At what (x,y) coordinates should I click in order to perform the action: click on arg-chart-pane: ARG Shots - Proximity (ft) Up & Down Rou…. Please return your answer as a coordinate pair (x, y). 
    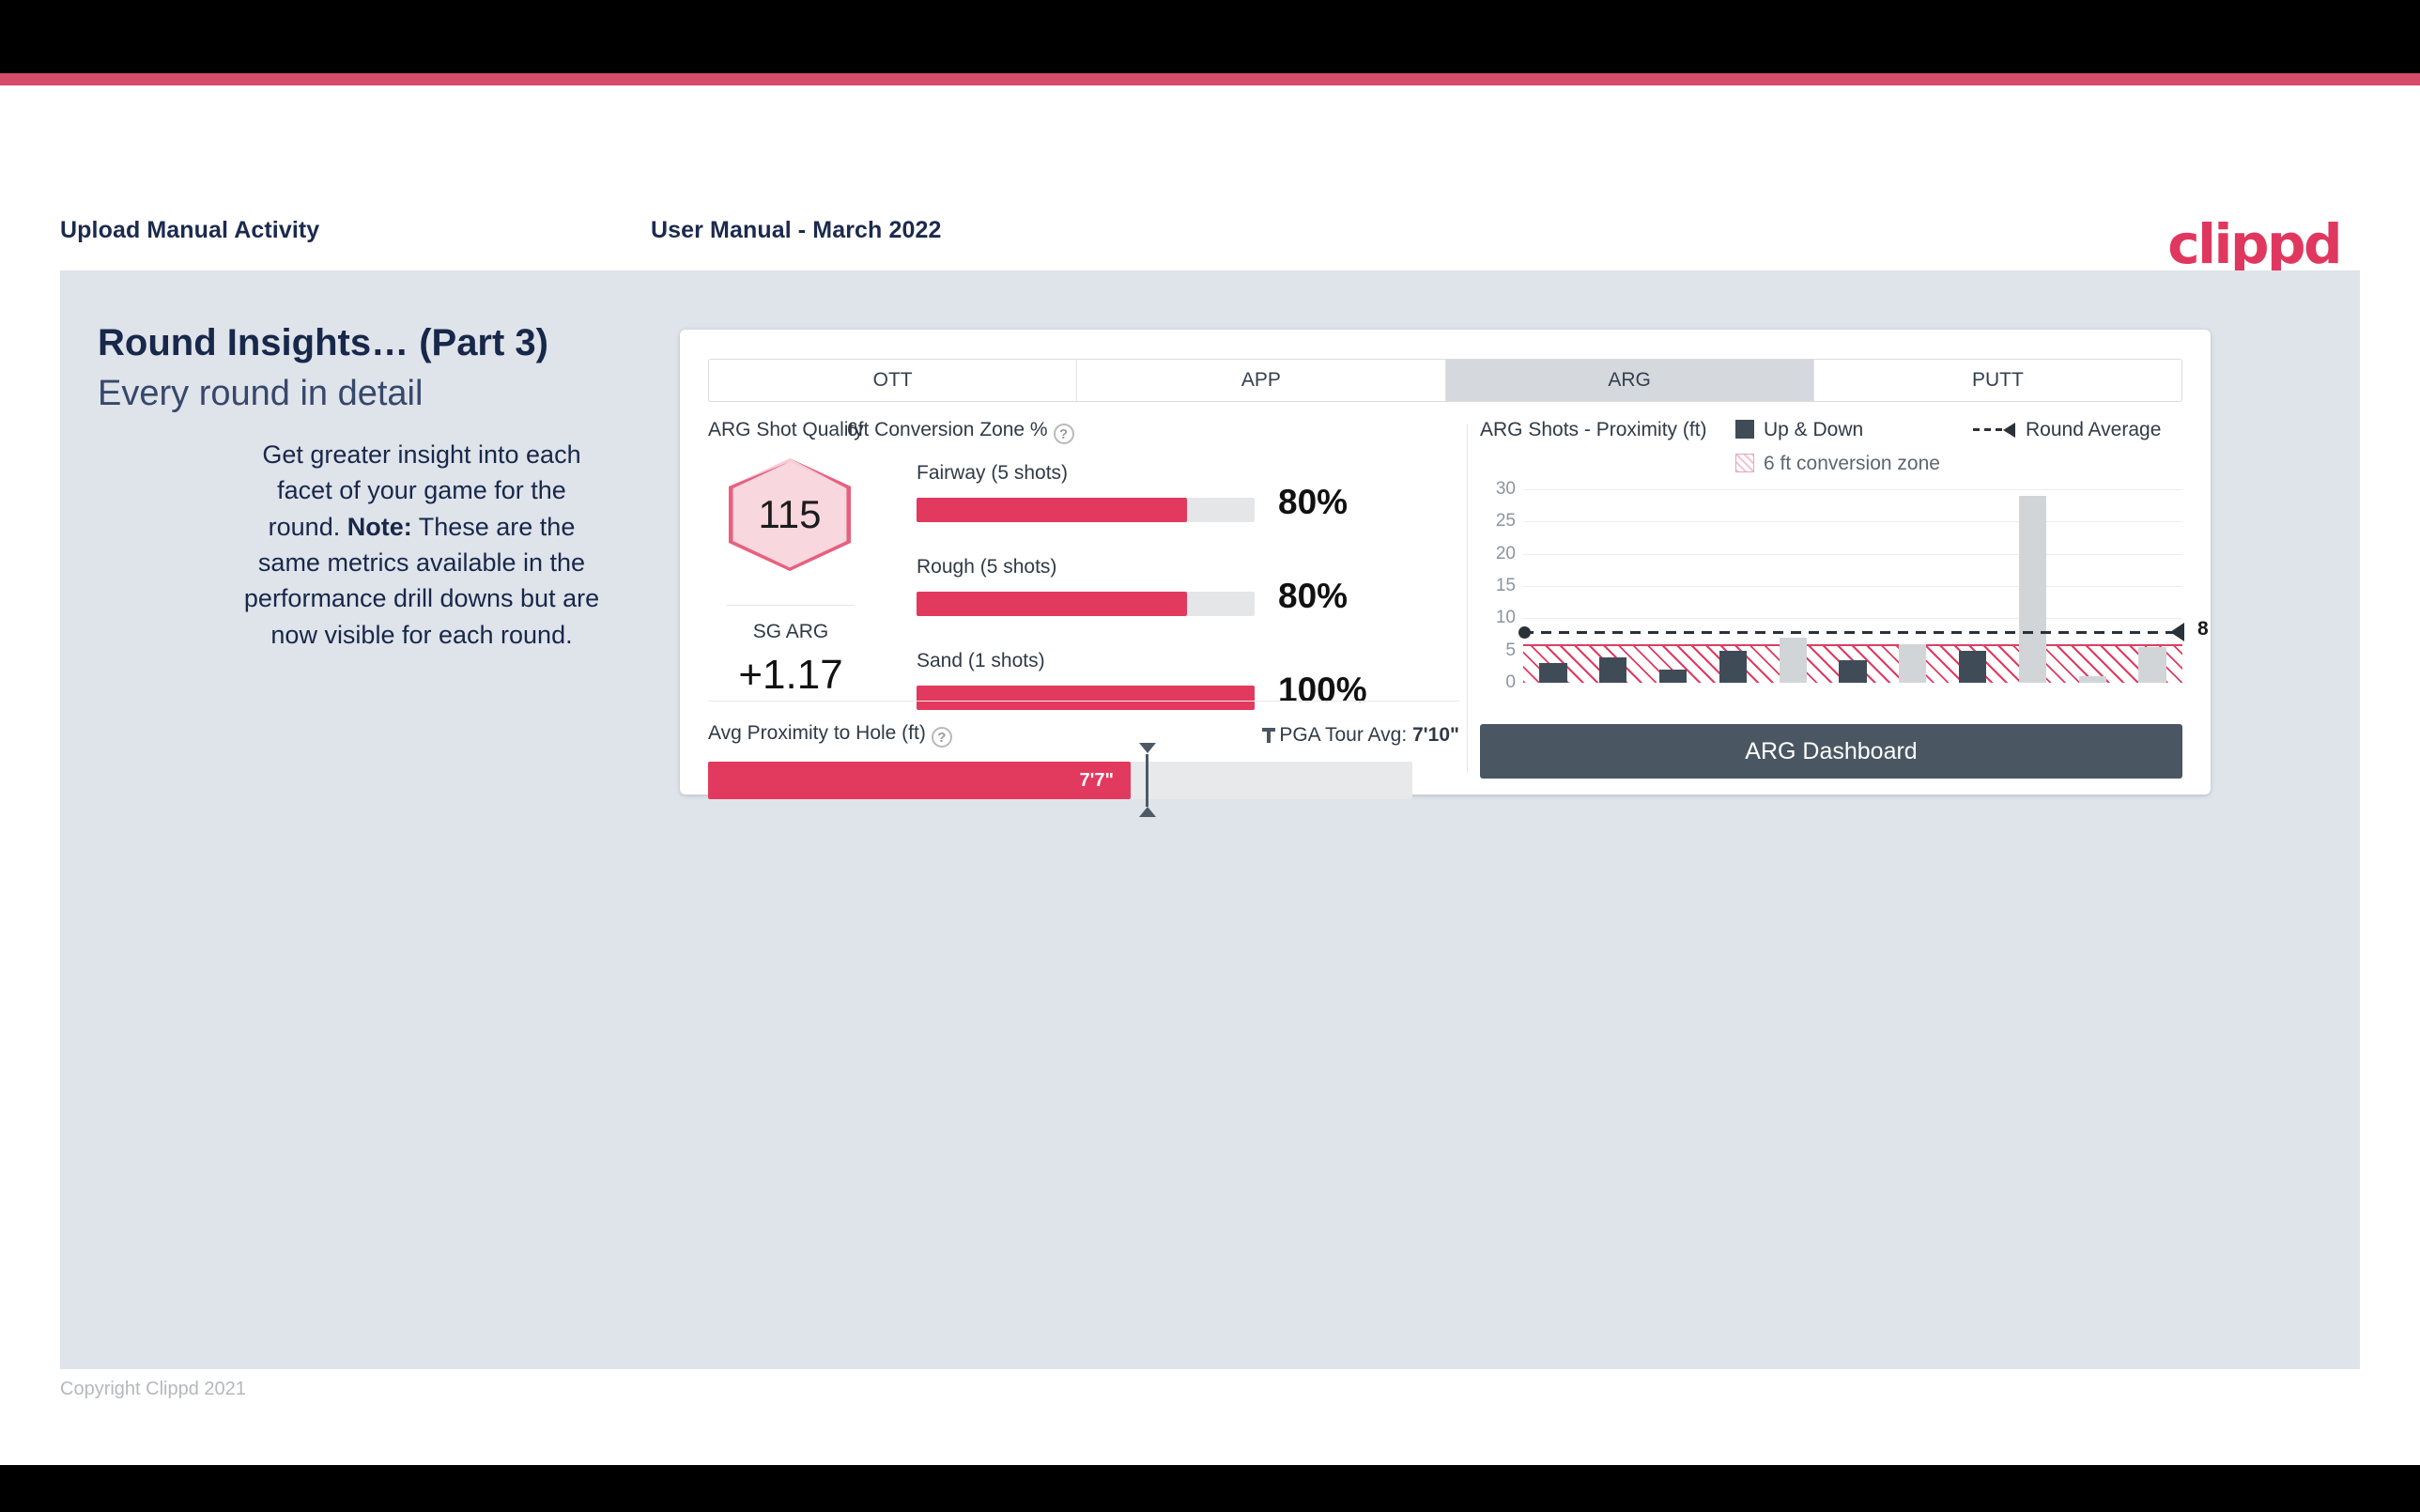
    Looking at the image, I should click on (1844, 599).